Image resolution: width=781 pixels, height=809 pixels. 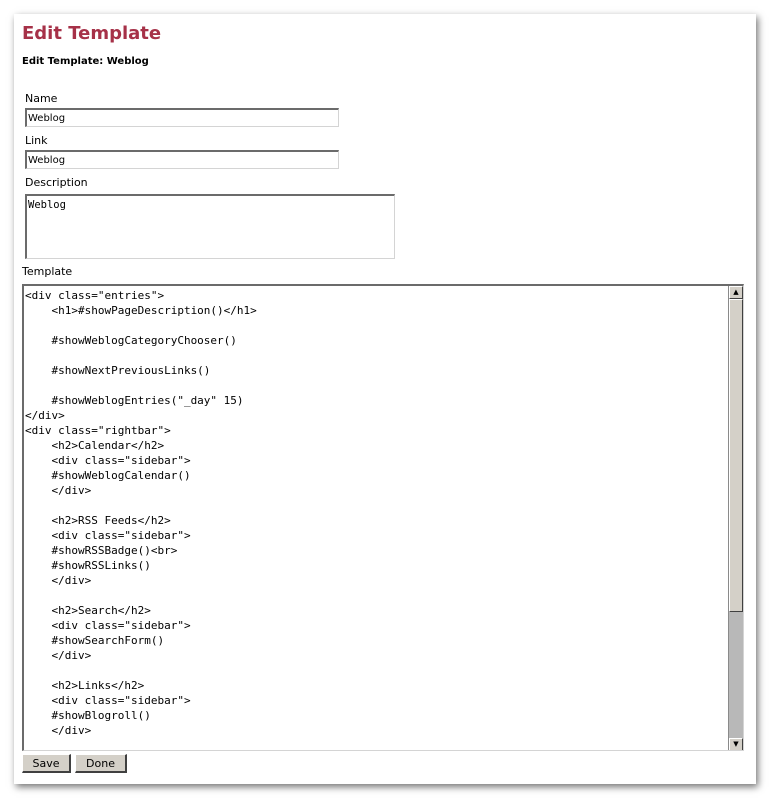 I want to click on scroll-up-icon: ▲, so click(x=736, y=292).